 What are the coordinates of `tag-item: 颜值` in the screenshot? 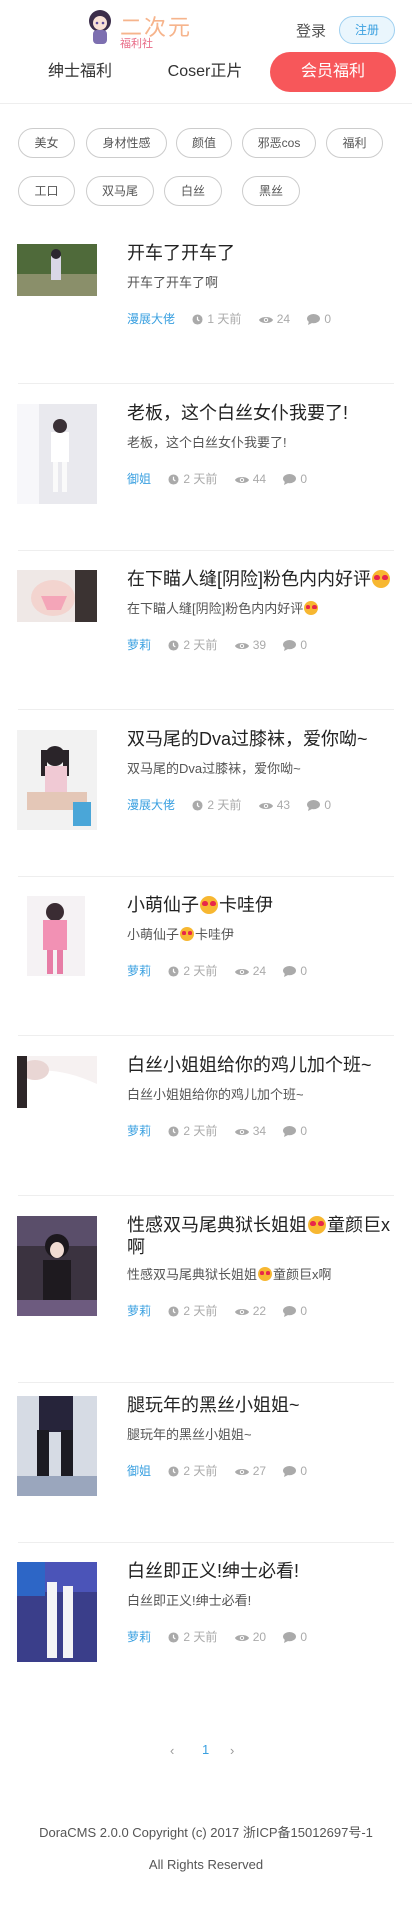 It's located at (204, 143).